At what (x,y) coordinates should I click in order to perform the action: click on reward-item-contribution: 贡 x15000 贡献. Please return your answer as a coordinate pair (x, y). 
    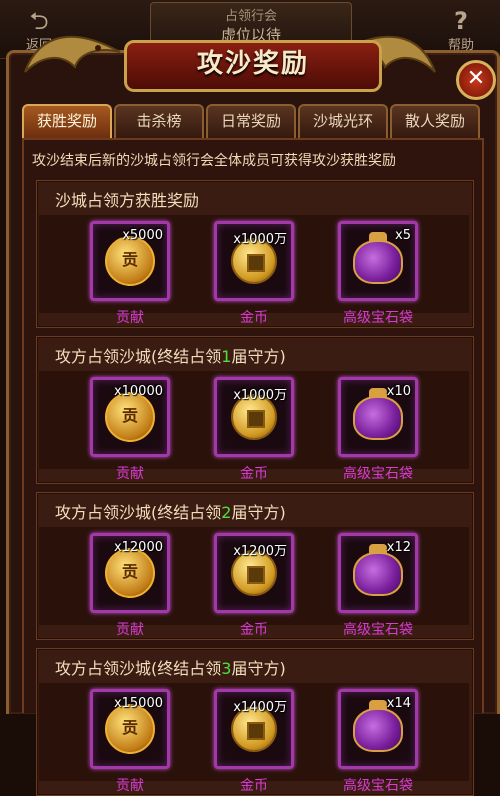
    Looking at the image, I should click on (130, 742).